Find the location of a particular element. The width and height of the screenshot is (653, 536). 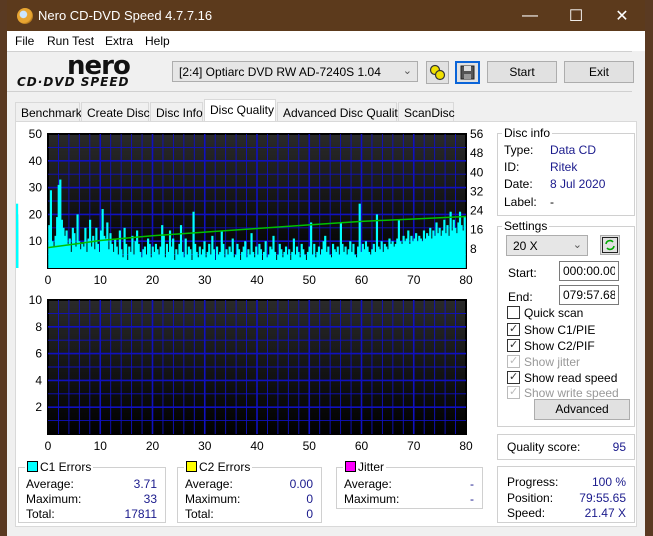

y2-tick-label: 56 is located at coordinates (477, 134).